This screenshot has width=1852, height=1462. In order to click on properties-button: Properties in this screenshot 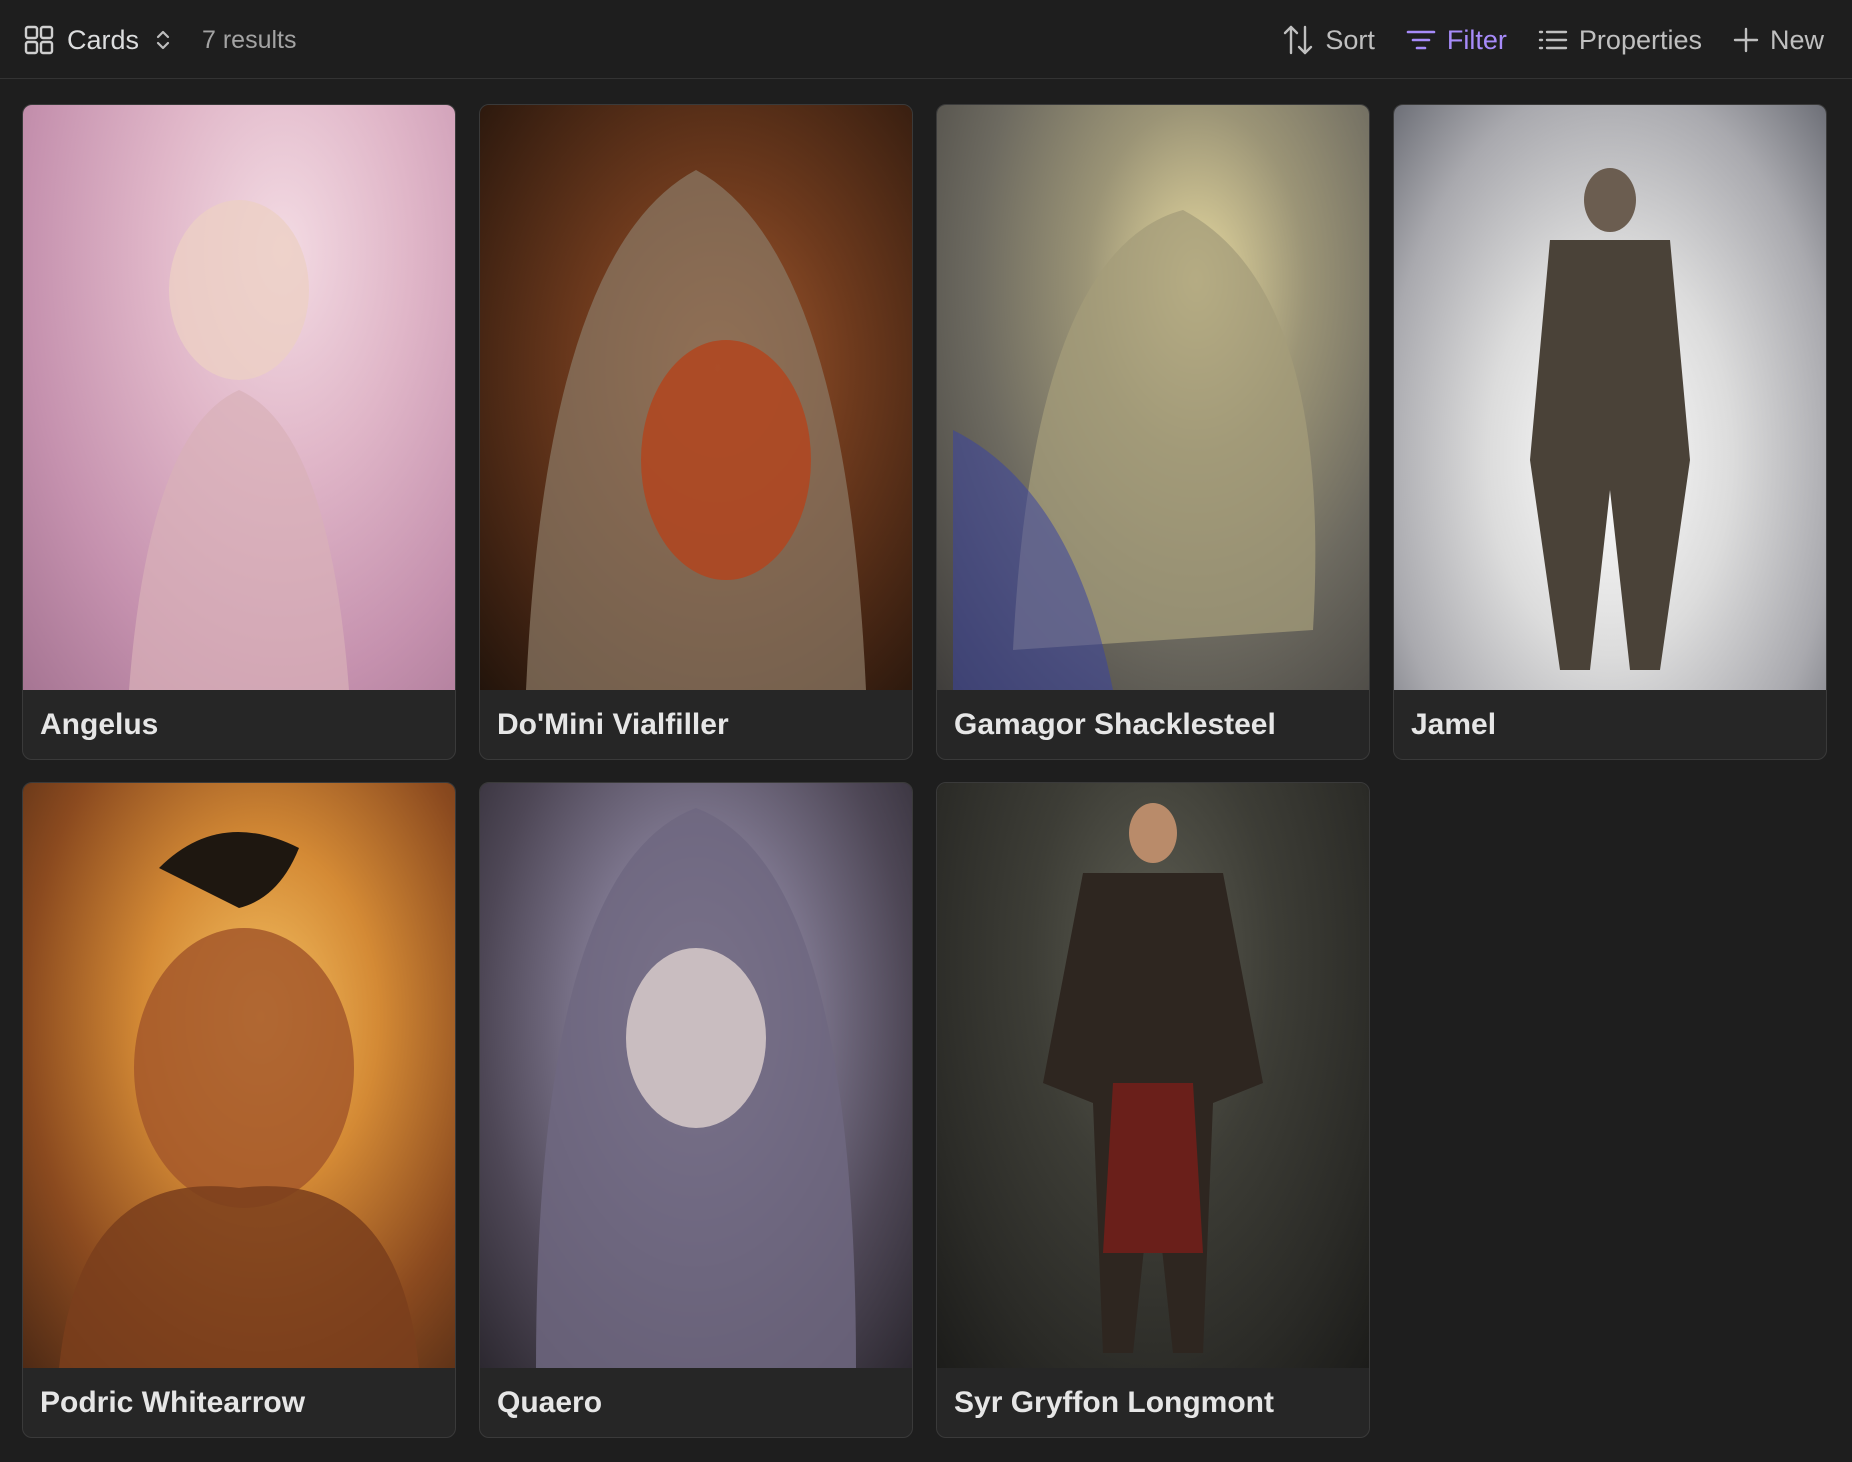, I will do `click(1619, 40)`.